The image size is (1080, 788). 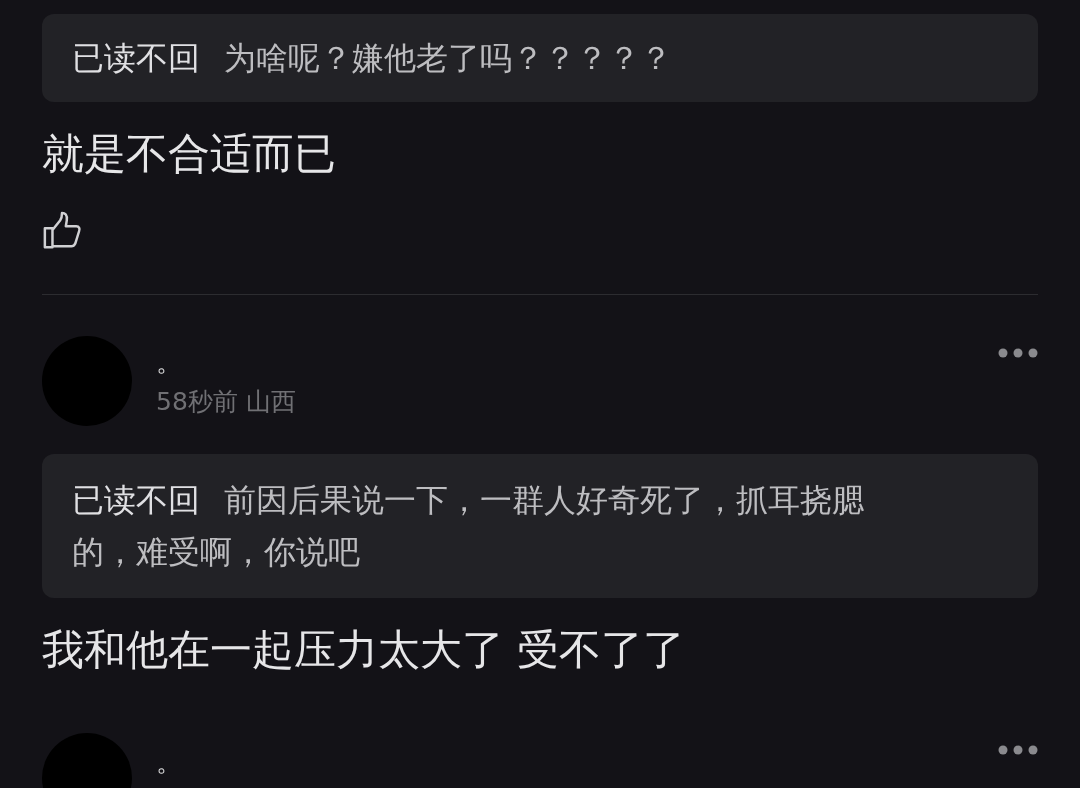 I want to click on comment-text: 就是不合适而已, so click(x=189, y=154).